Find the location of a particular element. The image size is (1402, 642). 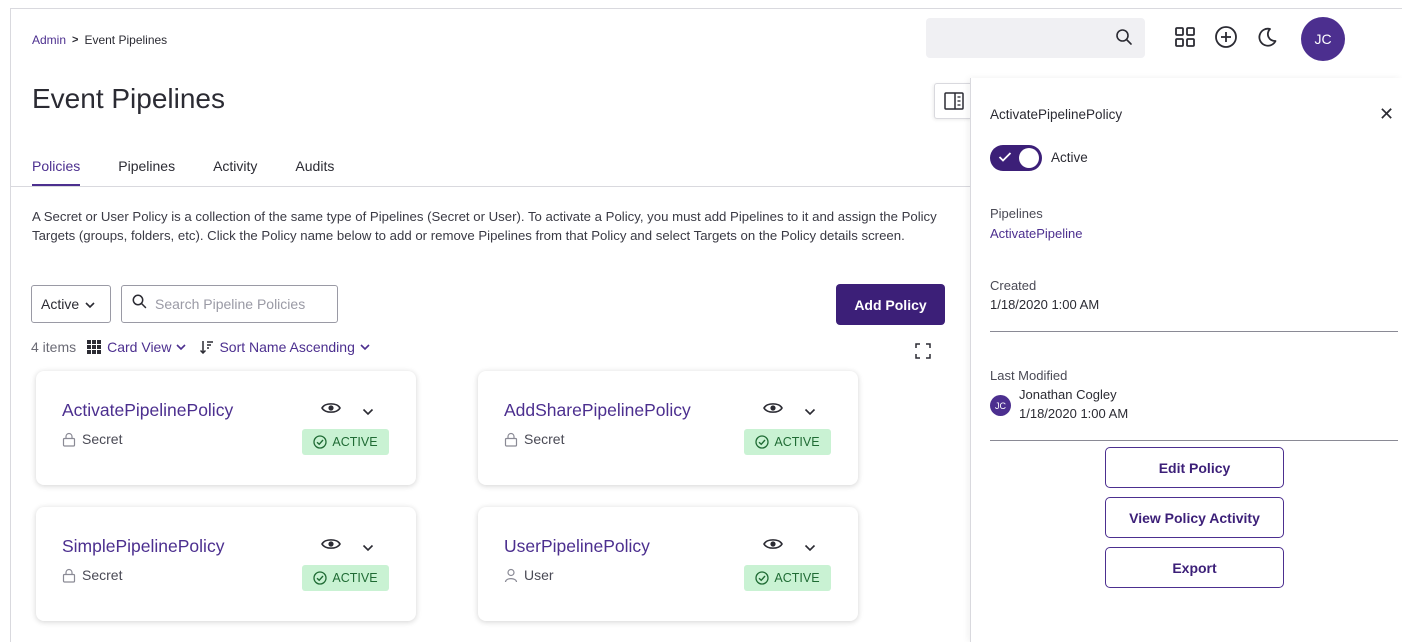

pipelines-label: Pipelines is located at coordinates (1016, 213).